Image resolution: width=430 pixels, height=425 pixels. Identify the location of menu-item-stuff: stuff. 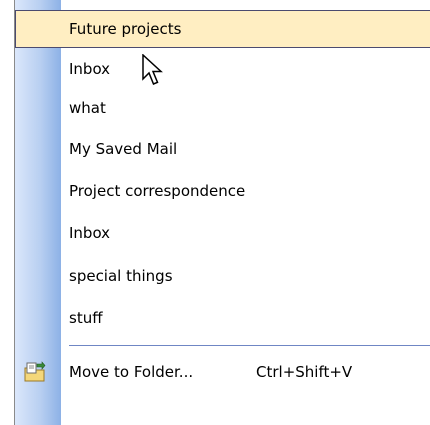
(222, 318).